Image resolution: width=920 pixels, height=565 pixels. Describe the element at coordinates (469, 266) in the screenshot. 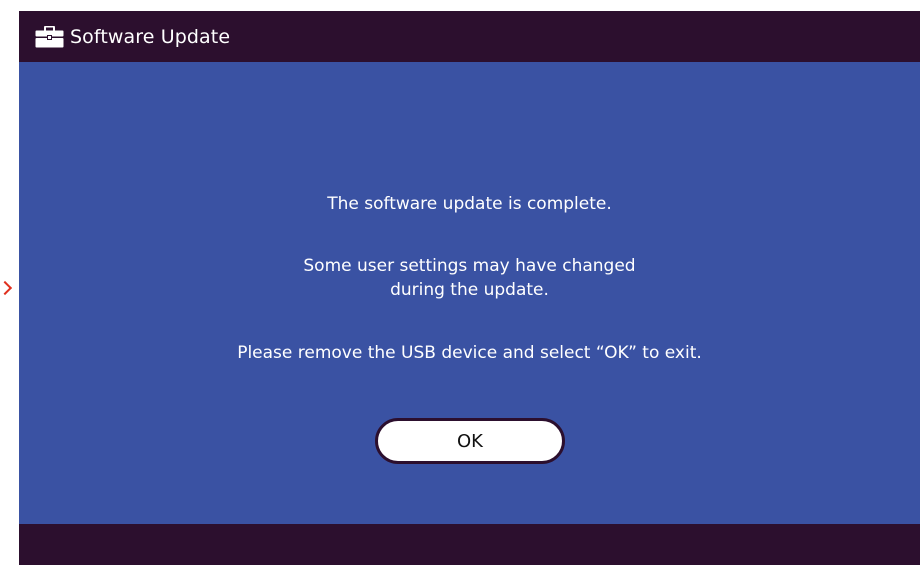

I see `message-settings-line-1: Some user settings may have changed` at that location.